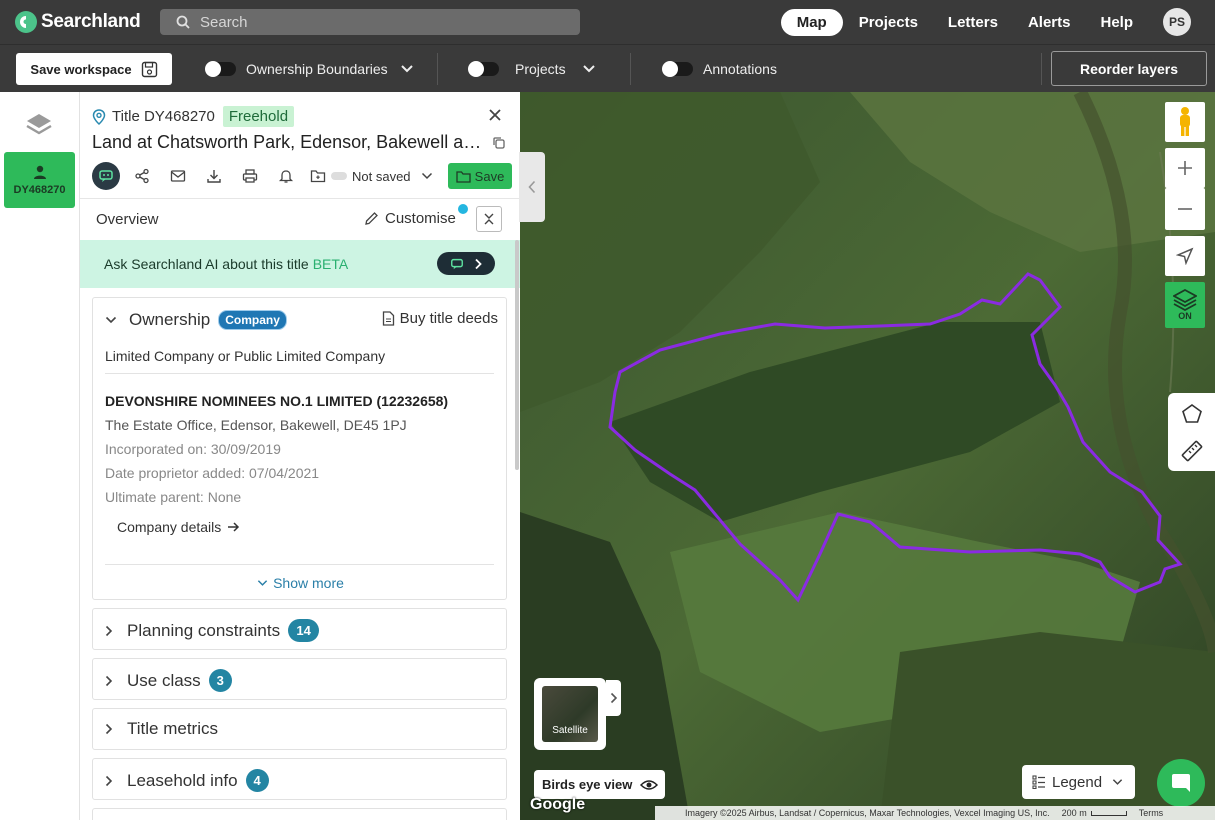 The image size is (1215, 820). Describe the element at coordinates (178, 527) in the screenshot. I see `company-details-link: Company details` at that location.